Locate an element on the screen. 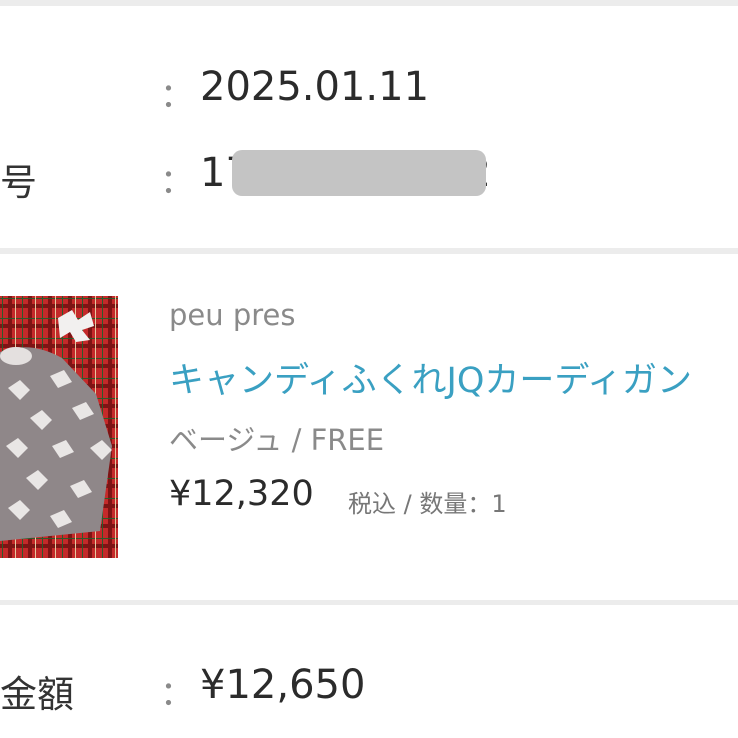  tax-note: 税込 is located at coordinates (372, 504).